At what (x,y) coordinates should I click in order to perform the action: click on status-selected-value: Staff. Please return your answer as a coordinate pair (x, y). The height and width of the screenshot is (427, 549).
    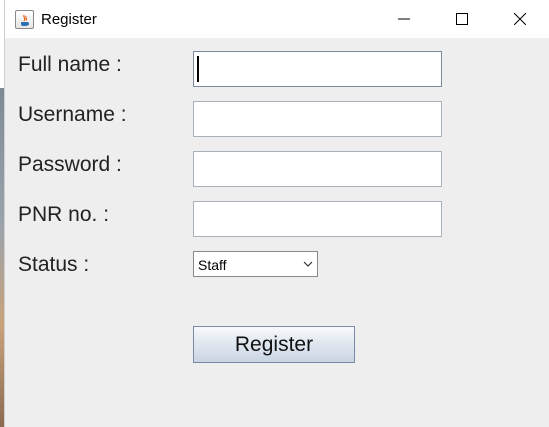
    Looking at the image, I should click on (212, 265).